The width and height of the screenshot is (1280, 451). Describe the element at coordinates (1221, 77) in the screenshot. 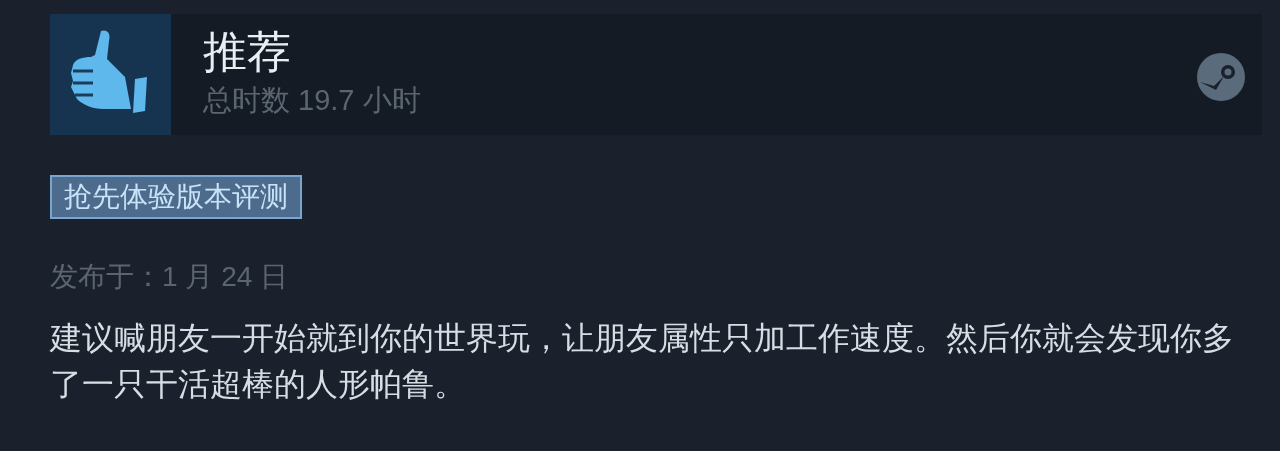

I see `steam-logo-icon` at that location.